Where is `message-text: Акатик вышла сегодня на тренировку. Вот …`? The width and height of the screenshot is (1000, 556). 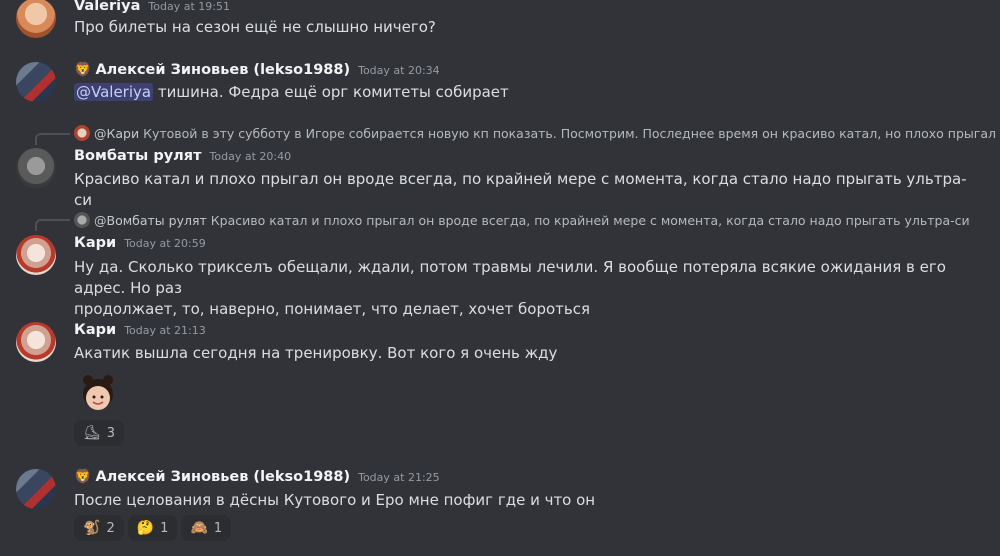
message-text: Акатик вышла сегодня на тренировку. Вот … is located at coordinates (316, 353).